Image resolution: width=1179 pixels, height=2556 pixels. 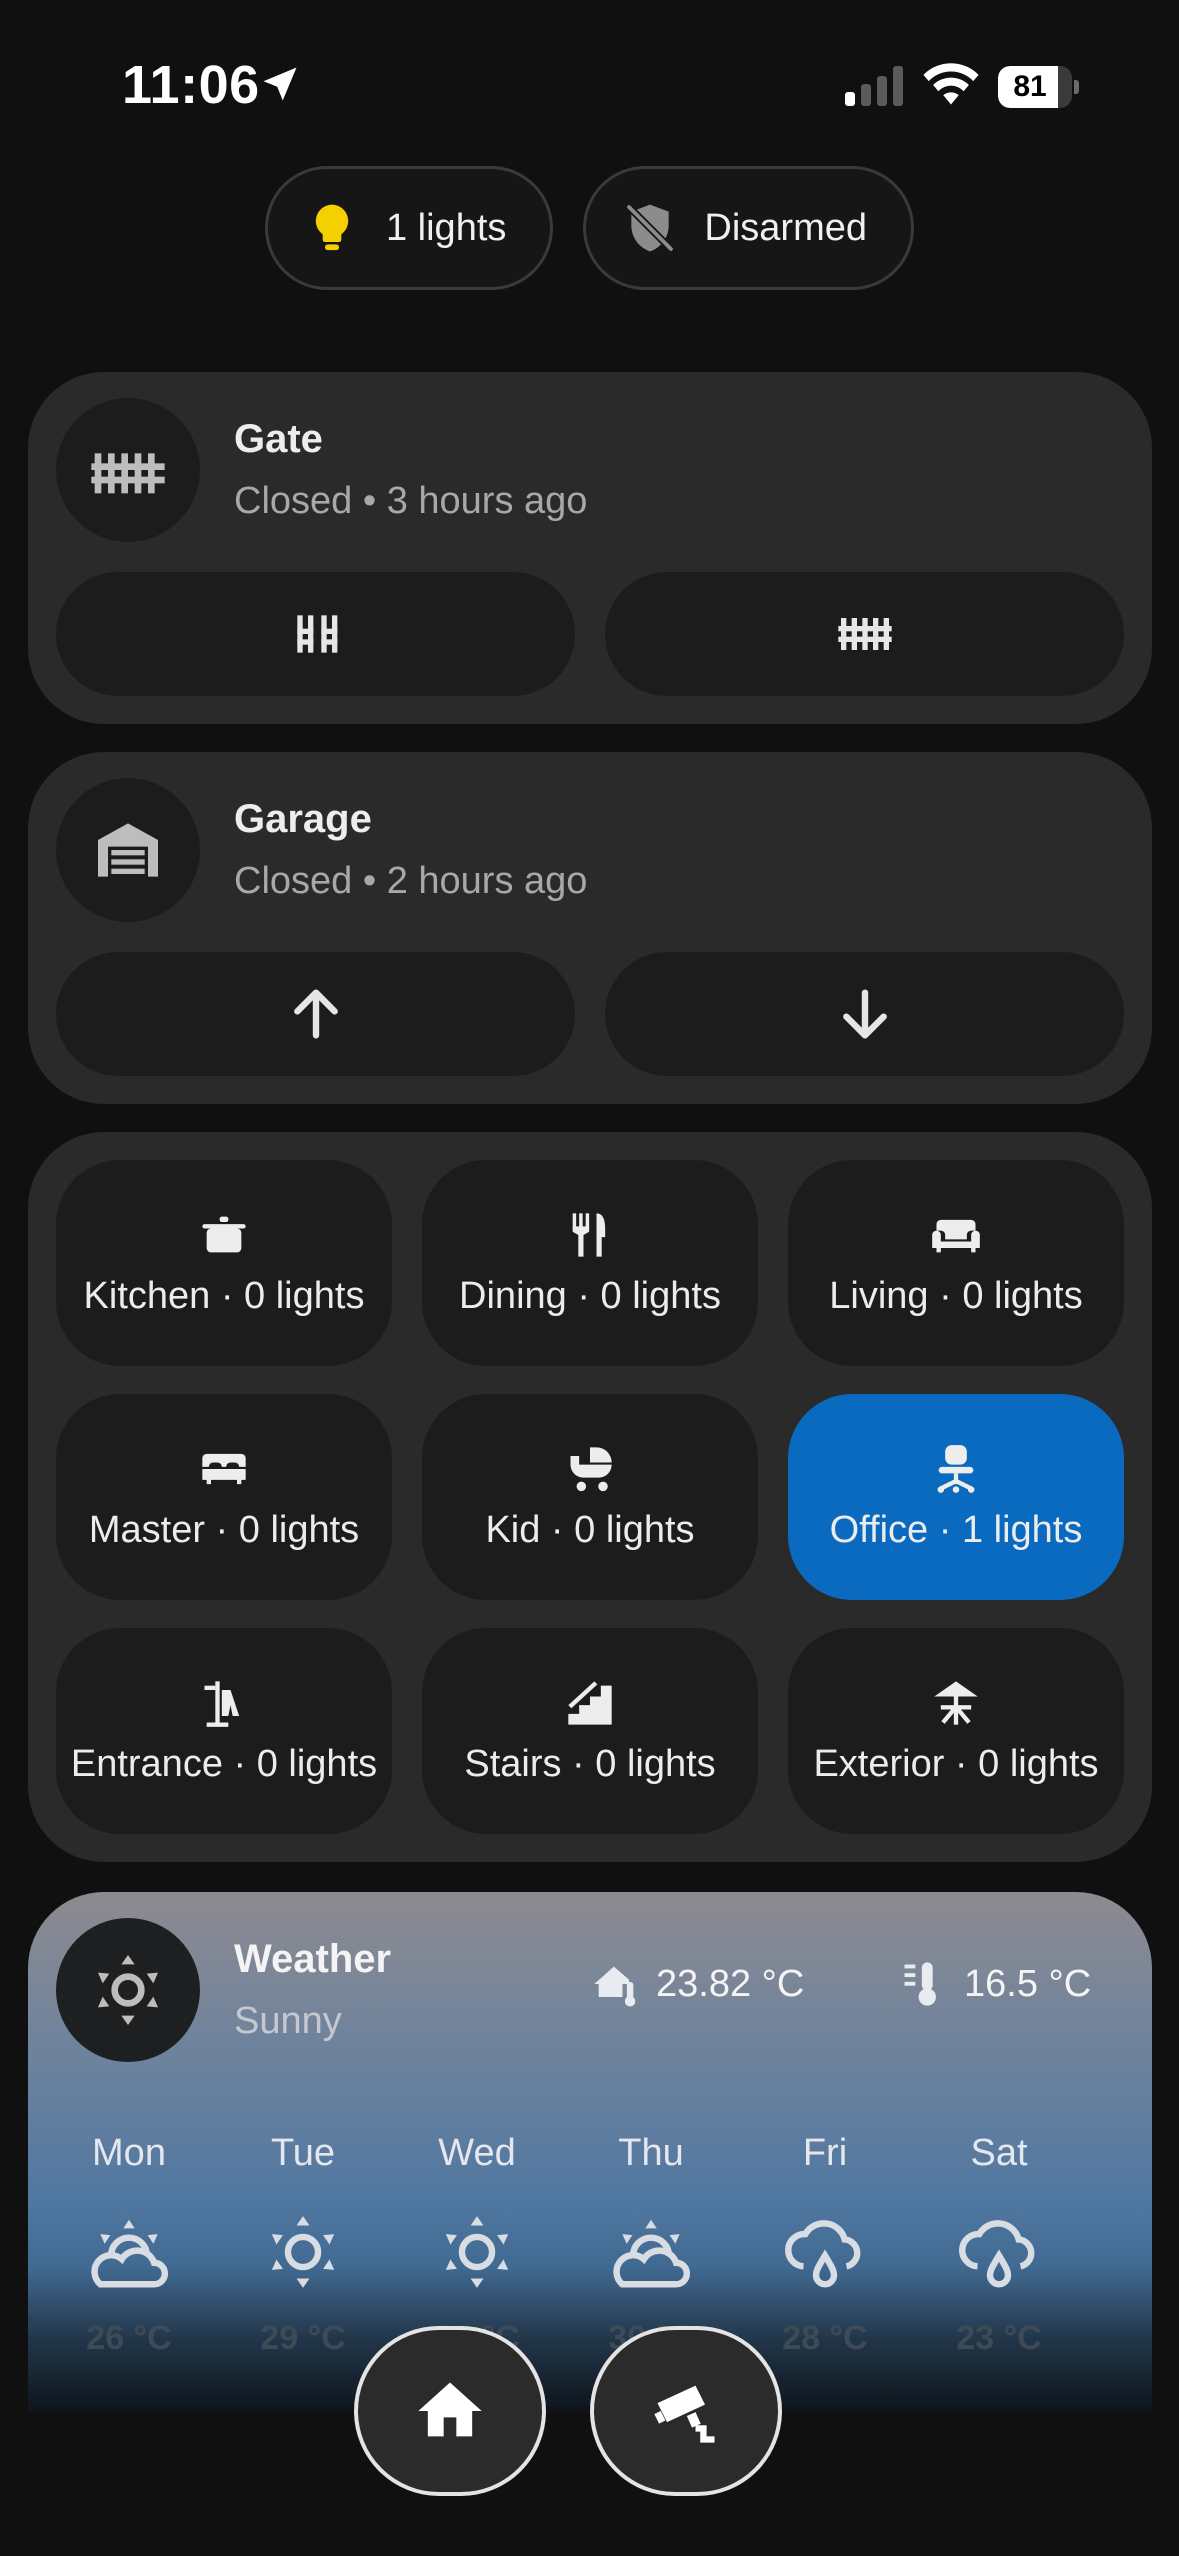 What do you see at coordinates (956, 1497) in the screenshot?
I see `room-tile: Office · 1 lights` at bounding box center [956, 1497].